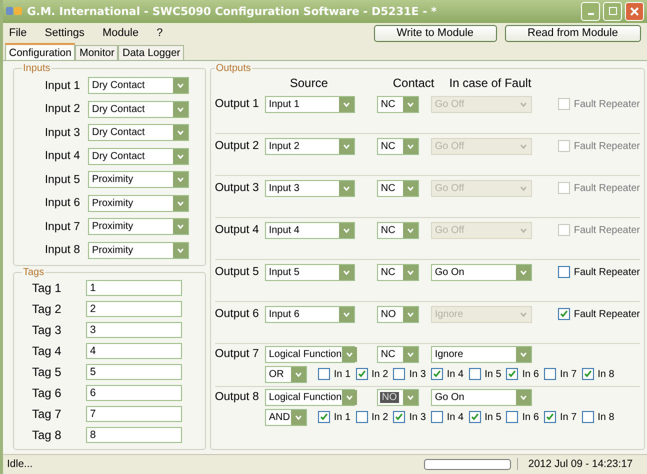 The height and width of the screenshot is (474, 647). I want to click on tag-field: 7, so click(134, 414).